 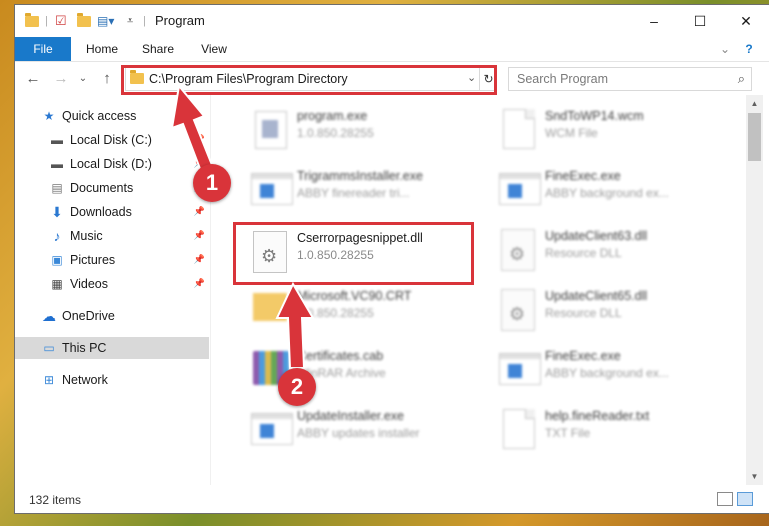 I want to click on sidebar-item-network: ⊞ Network, so click(x=112, y=380).